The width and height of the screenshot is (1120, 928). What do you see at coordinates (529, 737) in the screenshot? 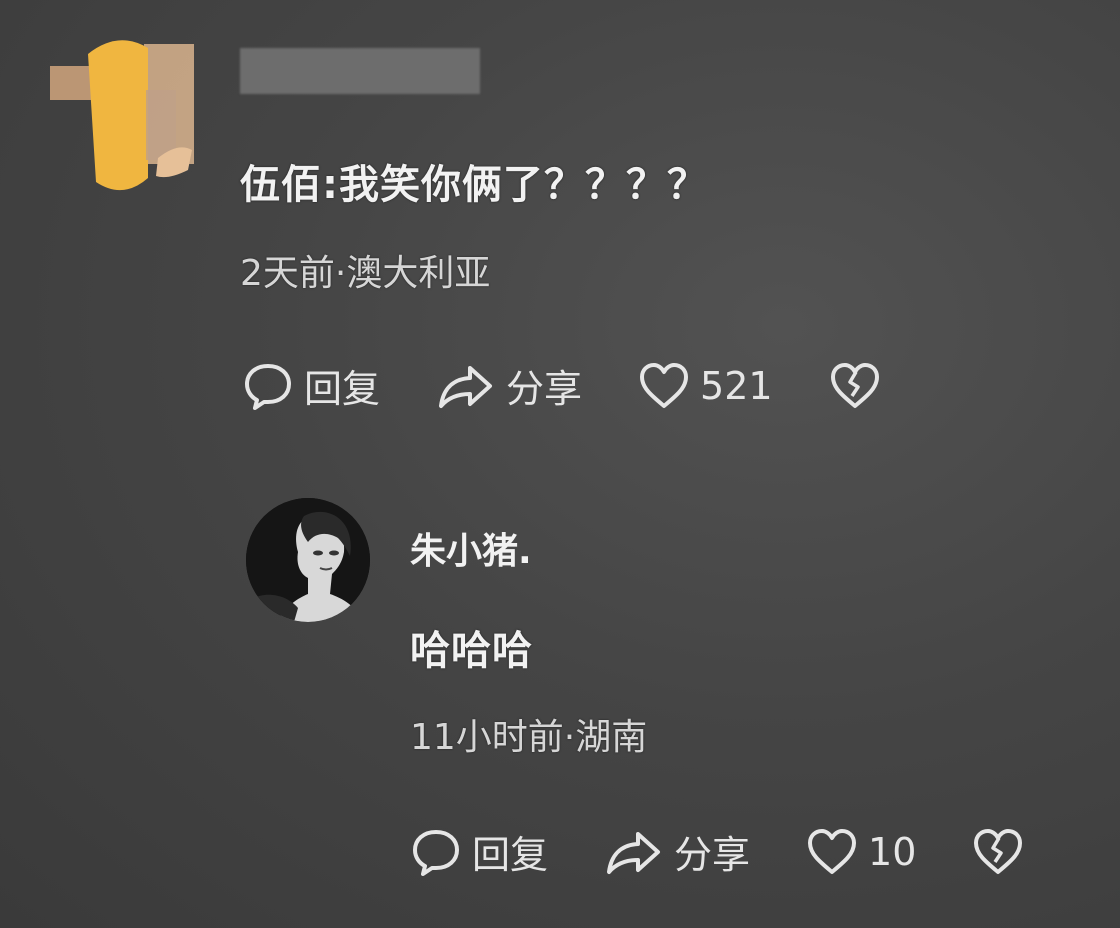
I see `reply-meta: 11小时前·湖南` at bounding box center [529, 737].